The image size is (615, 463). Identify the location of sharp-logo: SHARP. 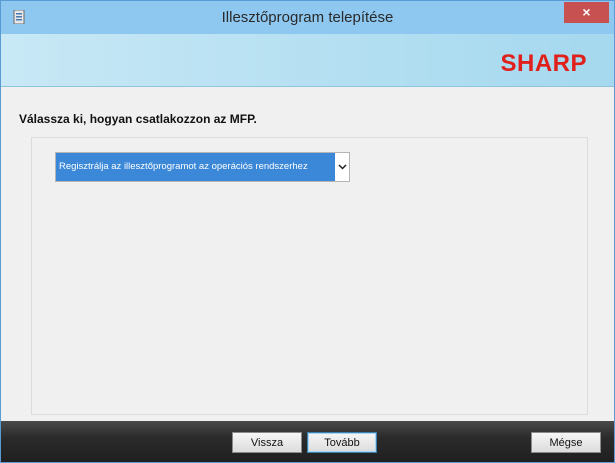
(543, 63).